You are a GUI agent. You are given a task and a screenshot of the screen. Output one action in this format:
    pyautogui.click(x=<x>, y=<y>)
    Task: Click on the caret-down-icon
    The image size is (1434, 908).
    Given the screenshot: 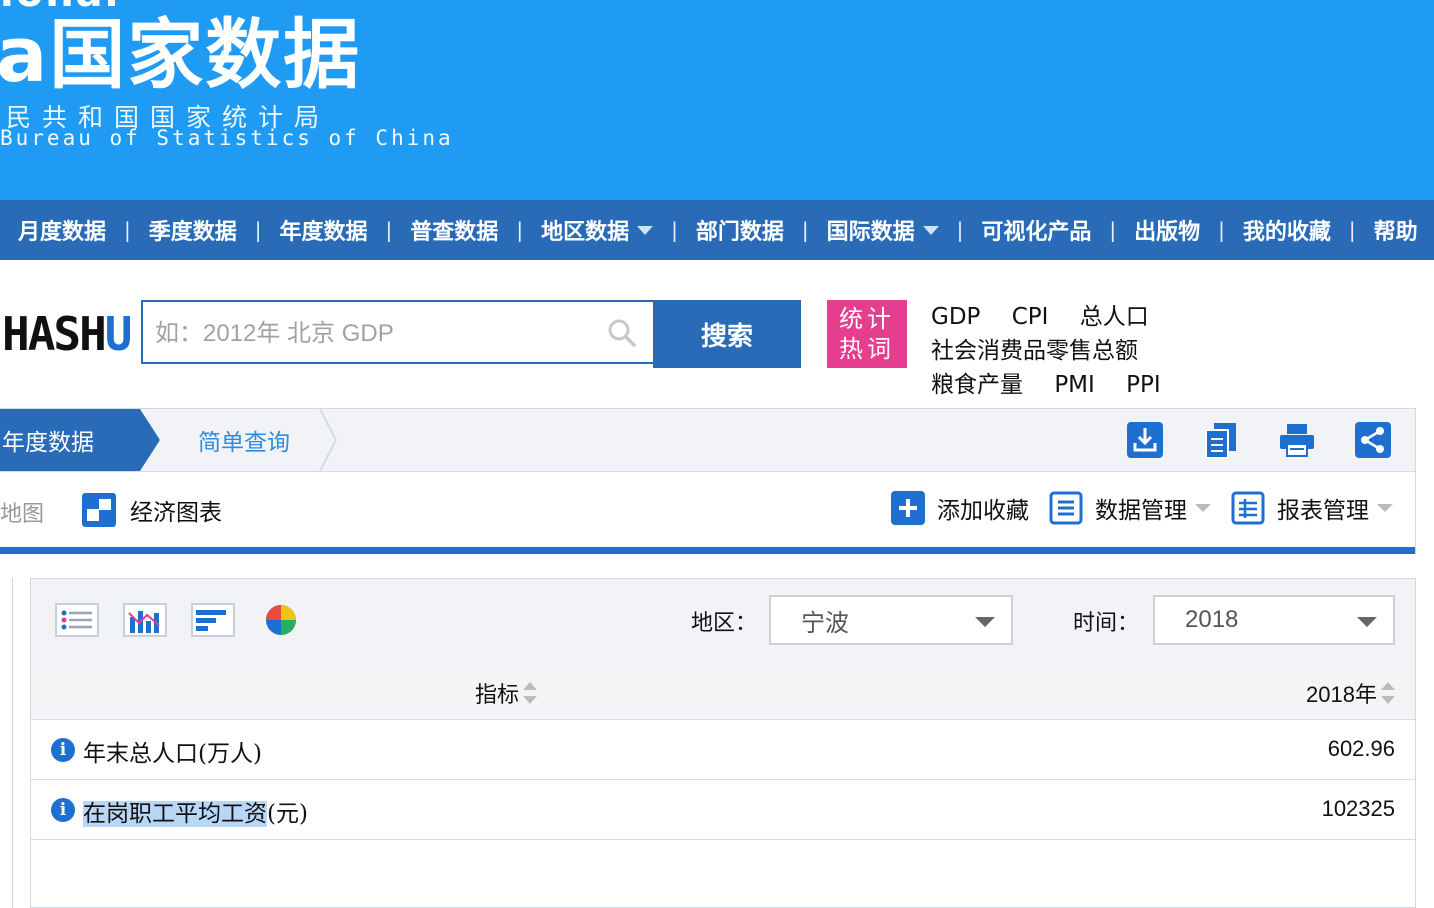 What is the action you would take?
    pyautogui.click(x=645, y=230)
    